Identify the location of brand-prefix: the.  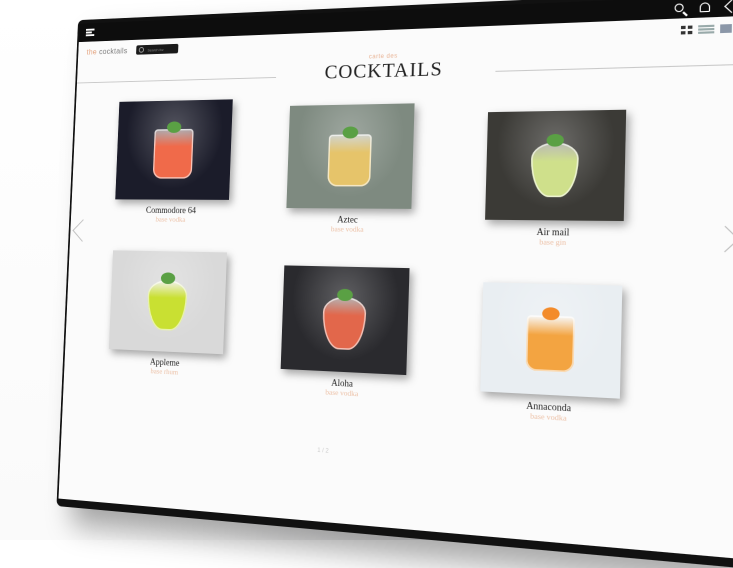
(92, 52).